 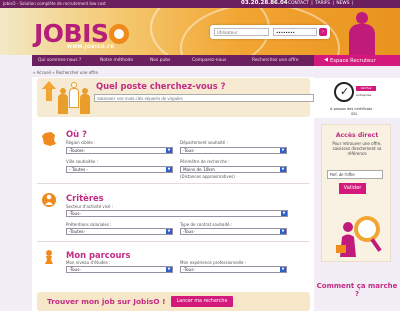 What do you see at coordinates (357, 135) in the screenshot?
I see `acces-direct-title: Accès direct` at bounding box center [357, 135].